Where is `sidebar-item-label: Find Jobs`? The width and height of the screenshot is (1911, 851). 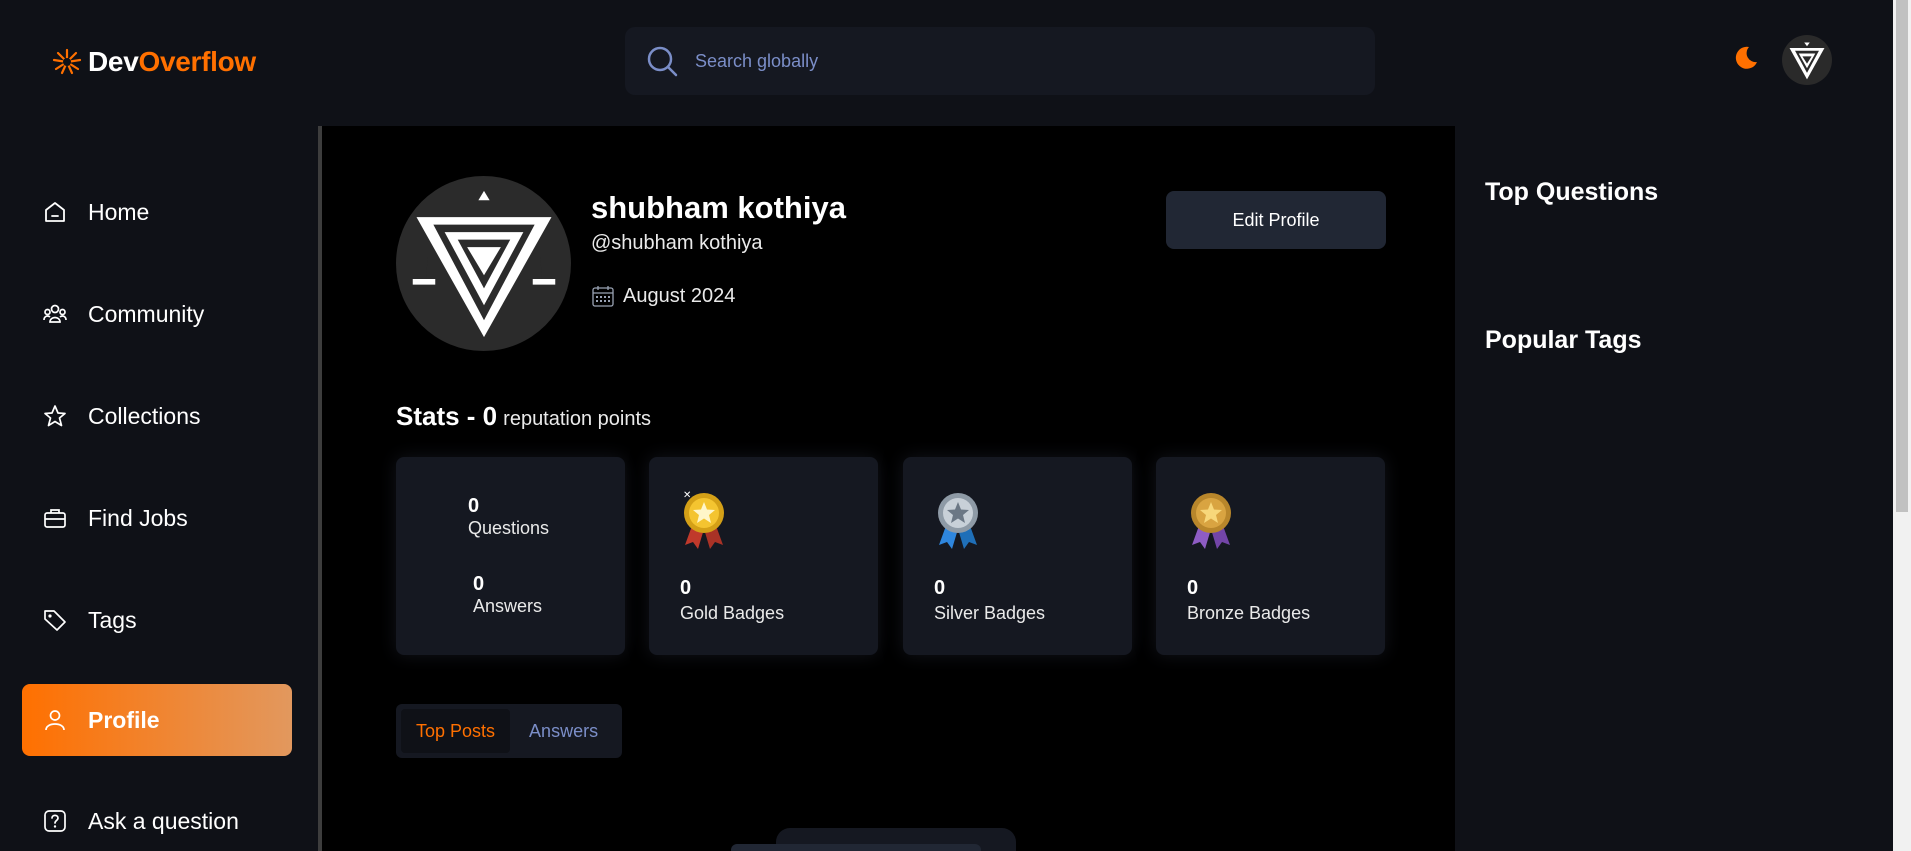
sidebar-item-label: Find Jobs is located at coordinates (138, 517).